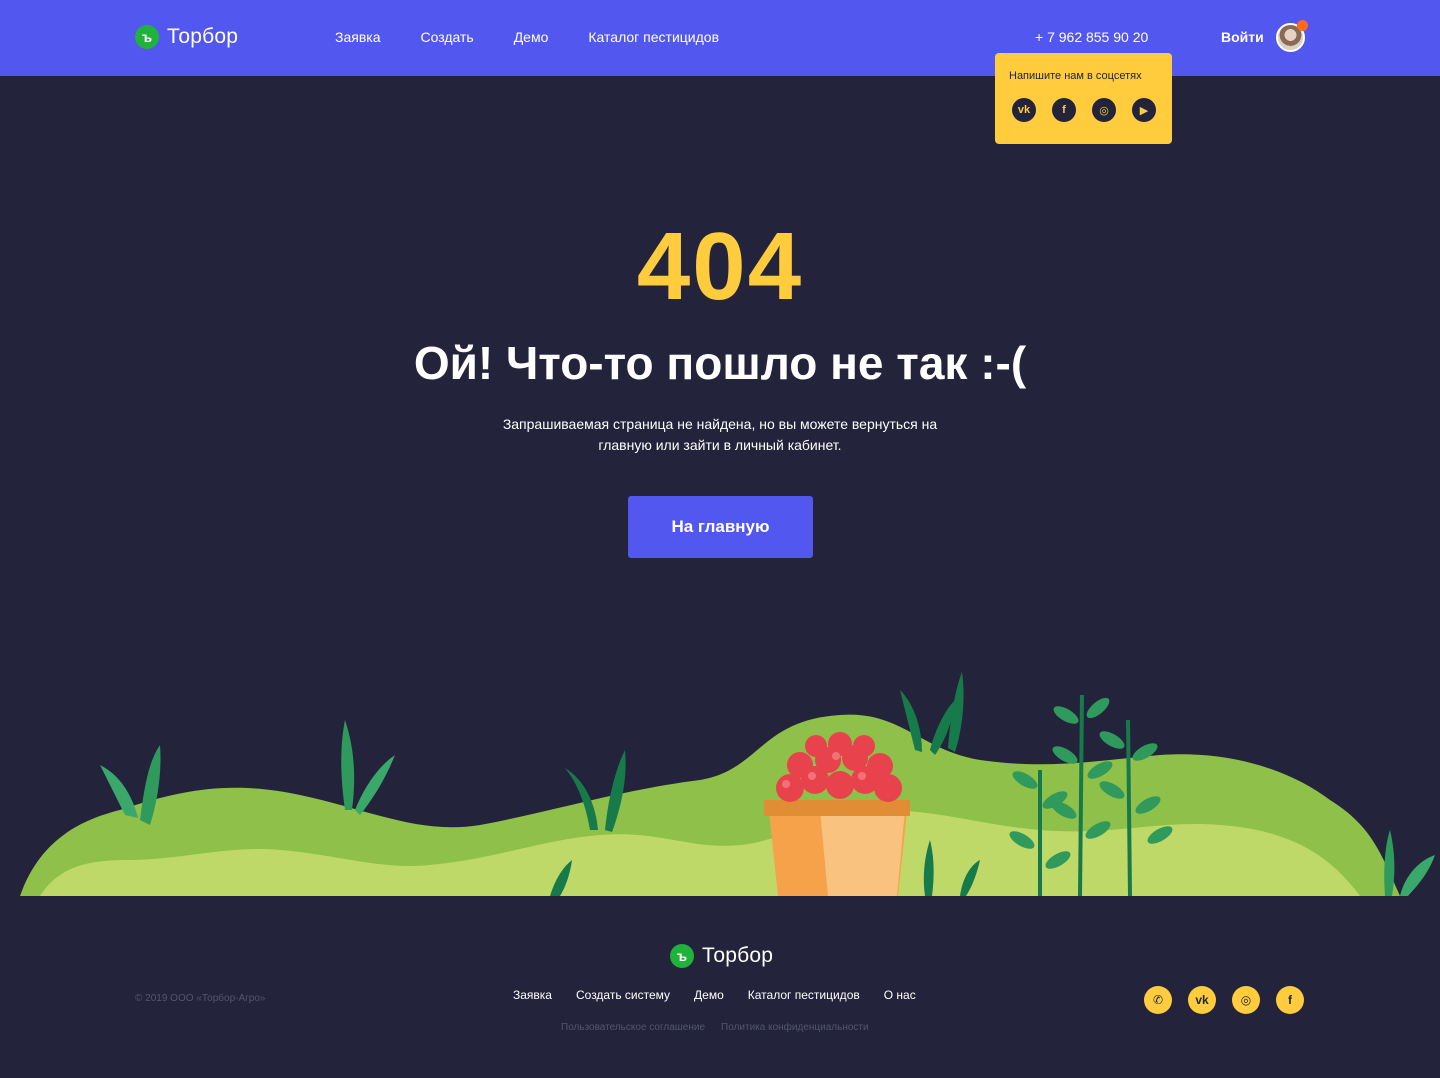 Image resolution: width=1440 pixels, height=1078 pixels. Describe the element at coordinates (633, 1027) in the screenshot. I see `terms-link: Пользовательское соглашение` at that location.